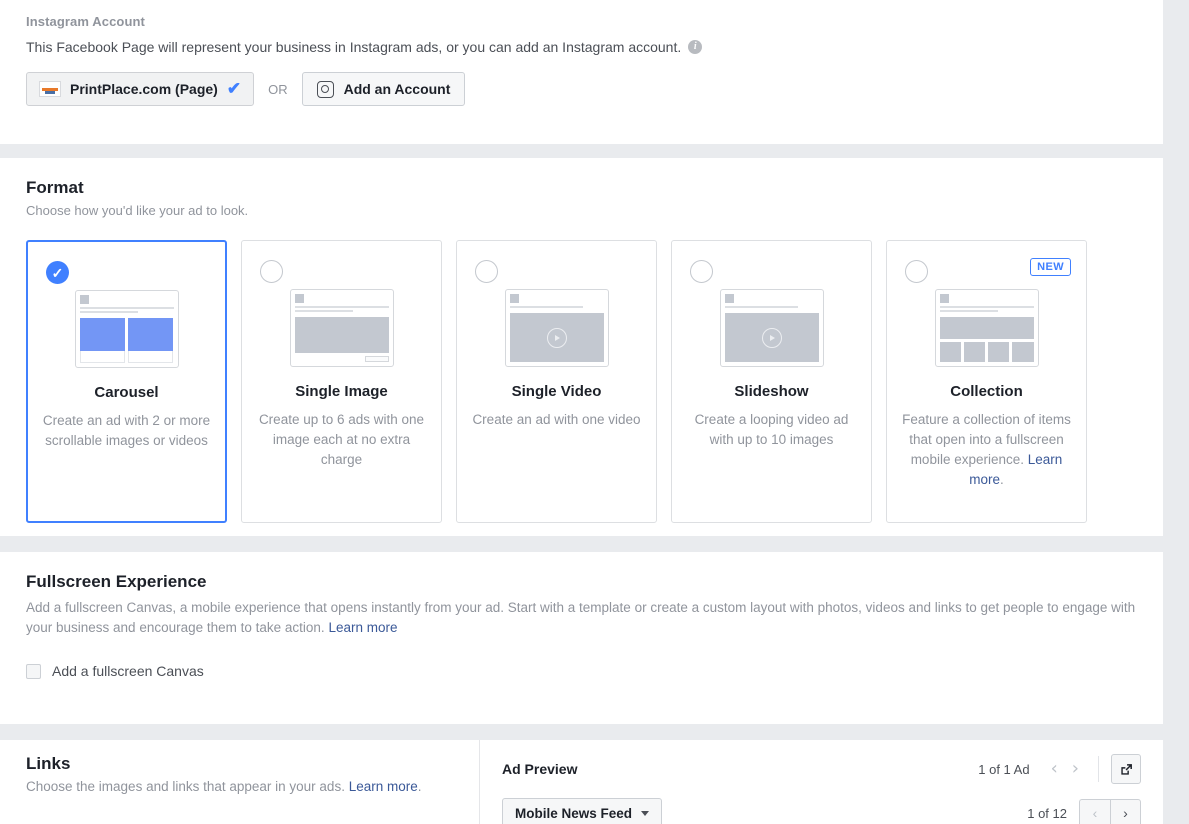  What do you see at coordinates (128, 671) in the screenshot?
I see `add-fullscreen-canvas-label: Add a fullscreen Canvas` at bounding box center [128, 671].